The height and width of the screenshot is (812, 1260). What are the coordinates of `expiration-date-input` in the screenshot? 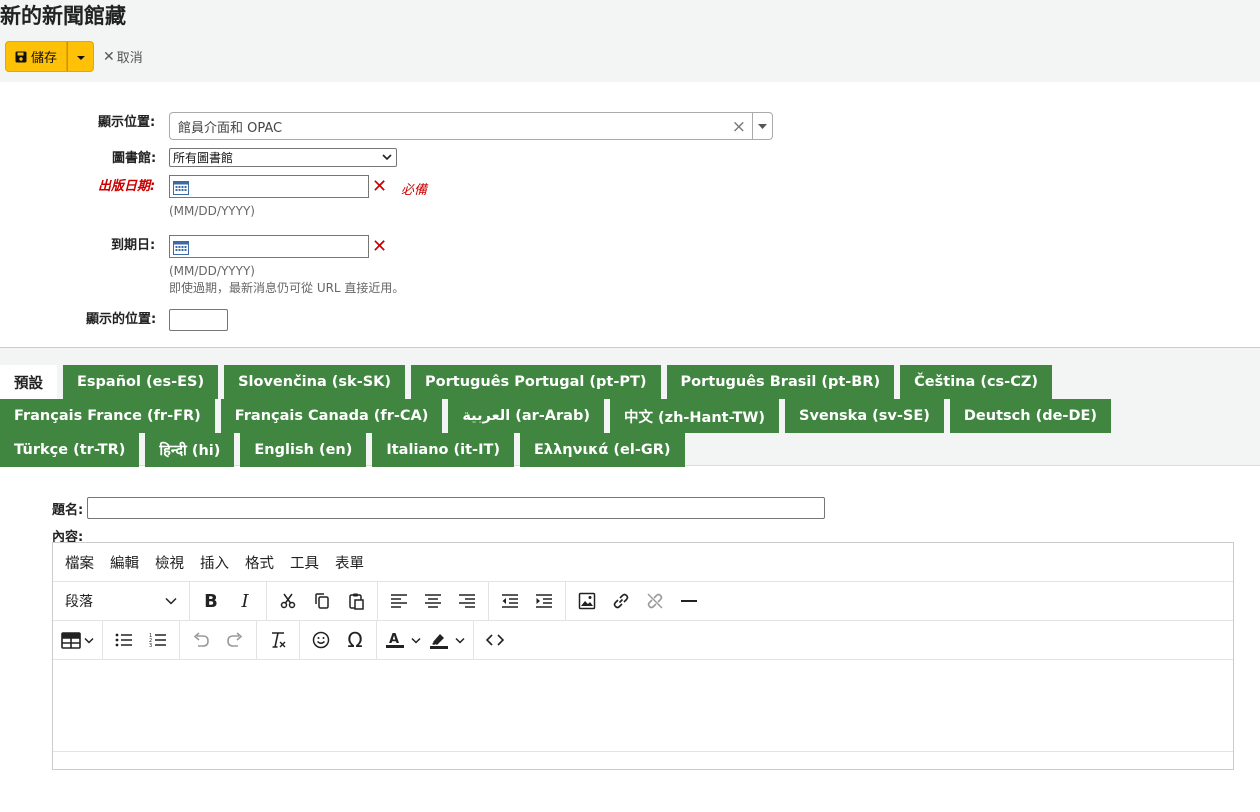 It's located at (269, 246).